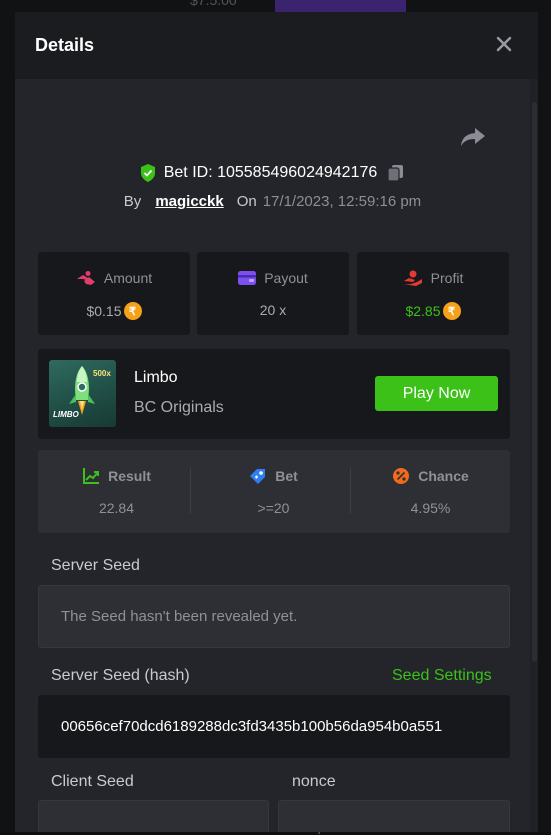 The image size is (551, 835). What do you see at coordinates (430, 491) in the screenshot?
I see `chance-column: Chance 4.95%` at bounding box center [430, 491].